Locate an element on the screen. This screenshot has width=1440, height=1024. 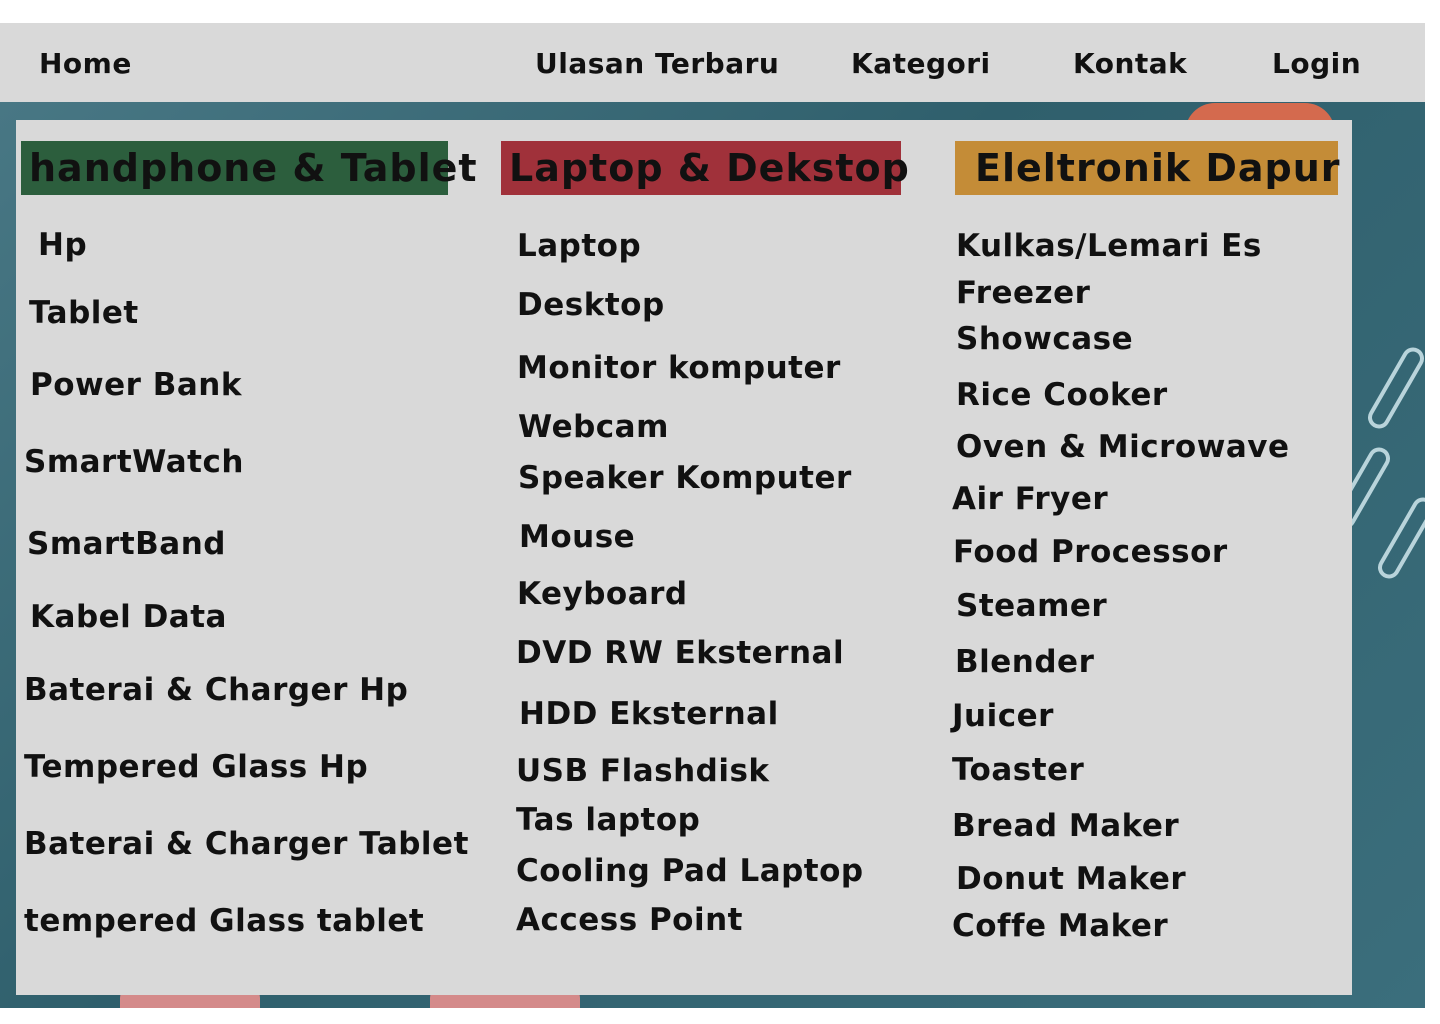
category-item: Webcam is located at coordinates (593, 427).